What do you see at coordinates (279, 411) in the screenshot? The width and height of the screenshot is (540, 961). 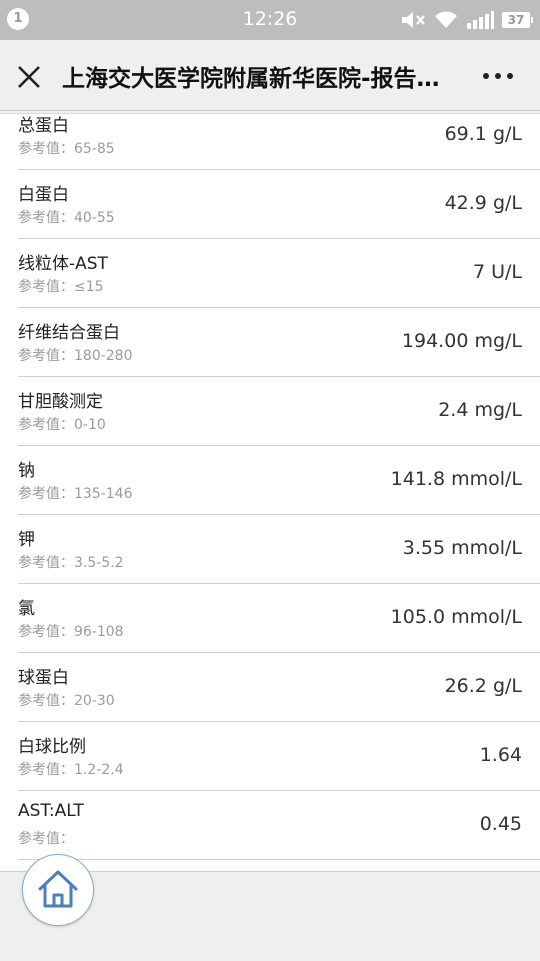 I see `result-row: 甘胆酸测定 参考值：0-10 2.4 mg/L` at bounding box center [279, 411].